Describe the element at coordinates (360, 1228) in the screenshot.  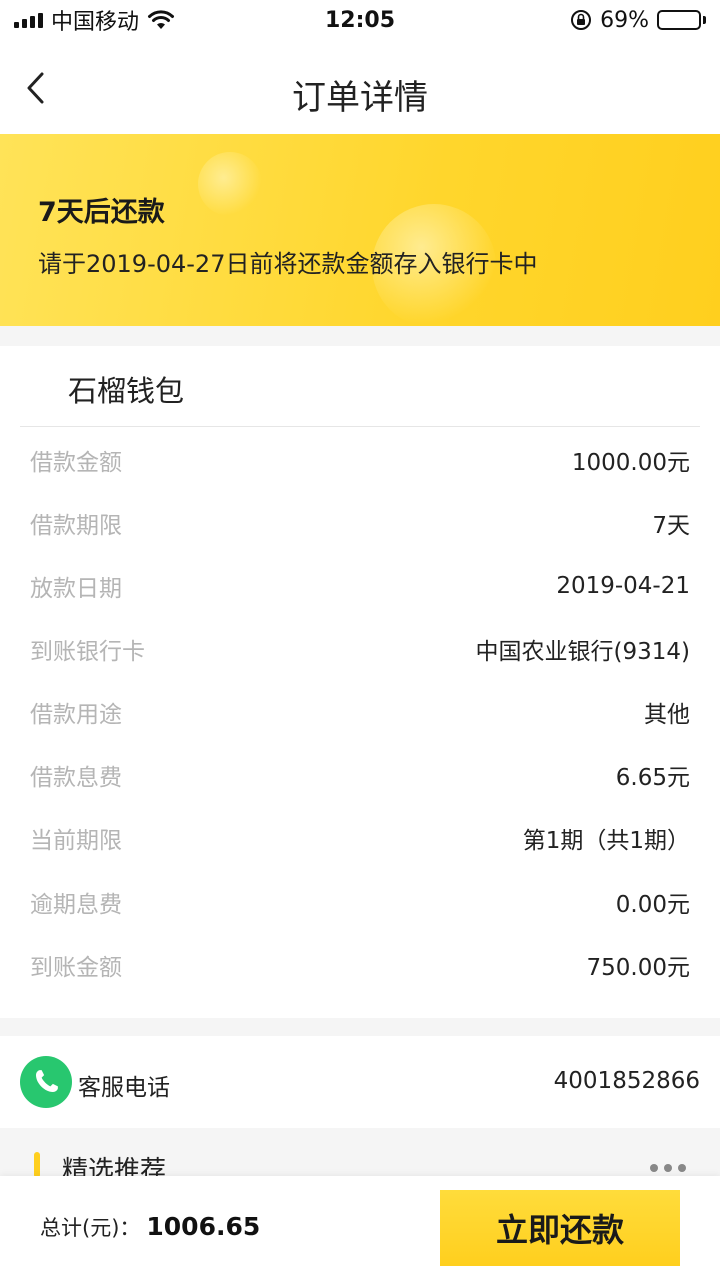
I see `bottom-bar: 总计(元)： 1006.65 立即还款` at that location.